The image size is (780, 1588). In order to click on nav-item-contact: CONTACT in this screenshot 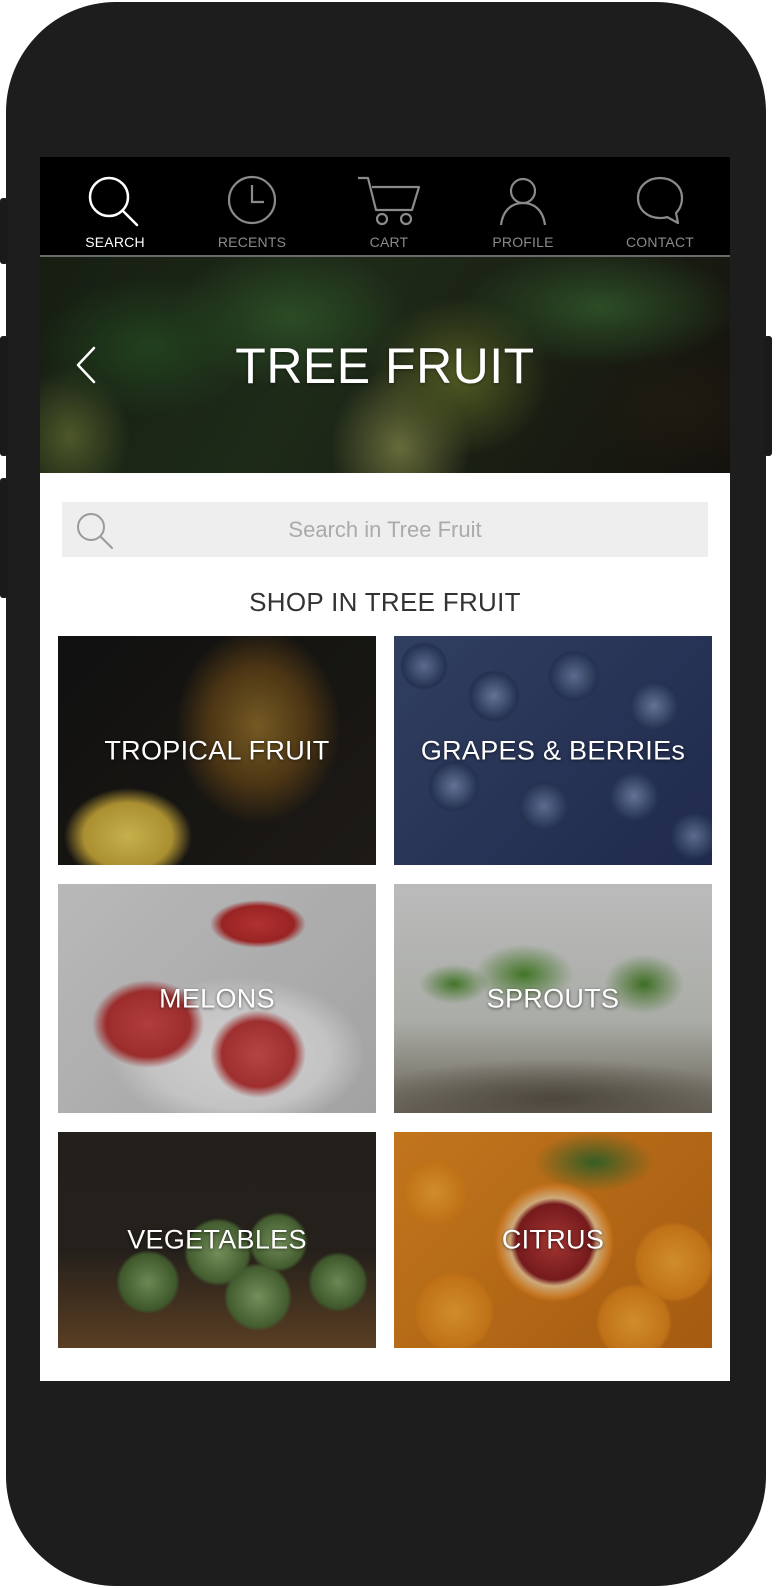, I will do `click(660, 207)`.